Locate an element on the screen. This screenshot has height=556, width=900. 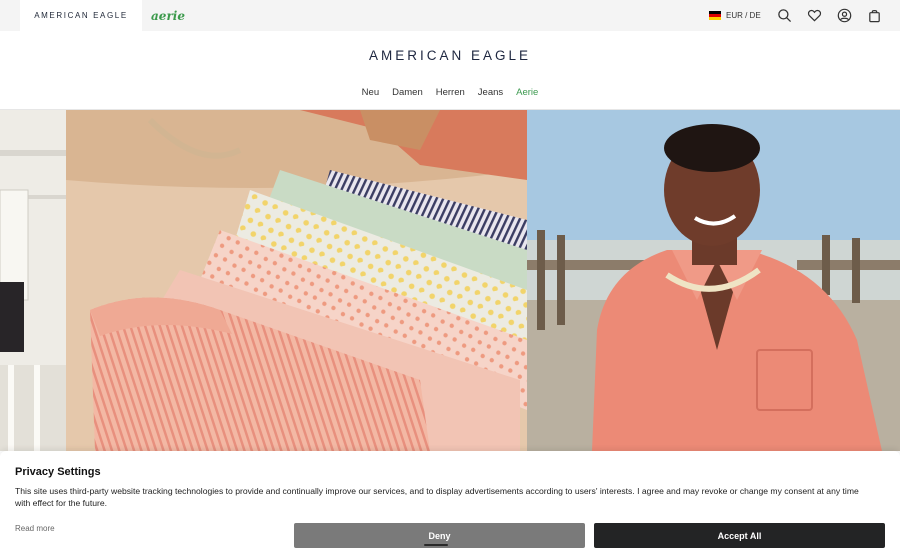
read-more-link: Read more is located at coordinates (35, 528).